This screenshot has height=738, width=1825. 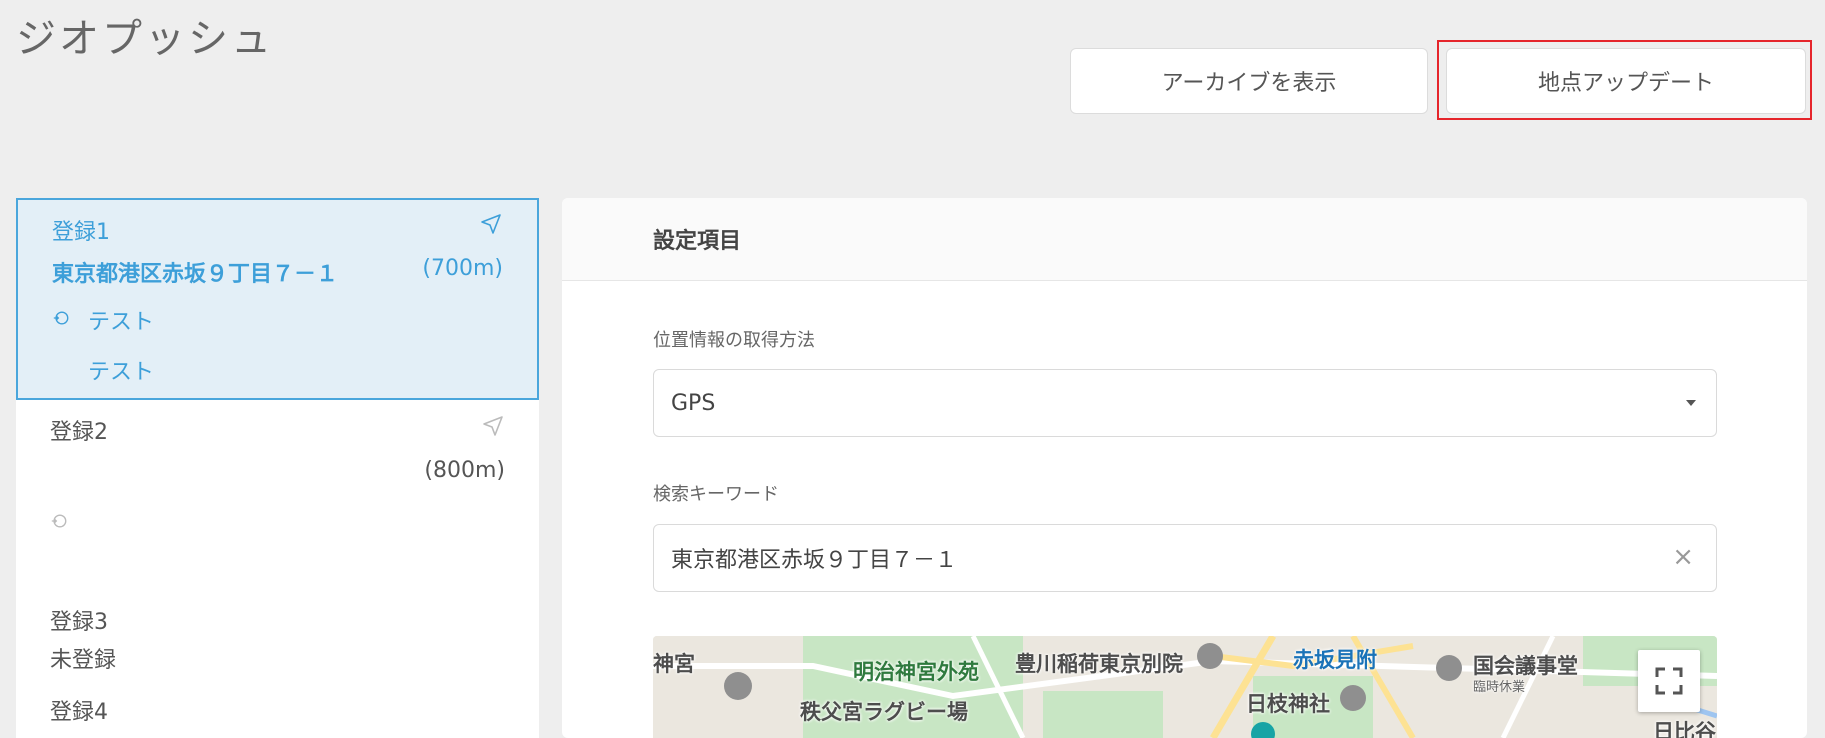 I want to click on list-item-registration-2: 登録2 (800m), so click(x=277, y=499).